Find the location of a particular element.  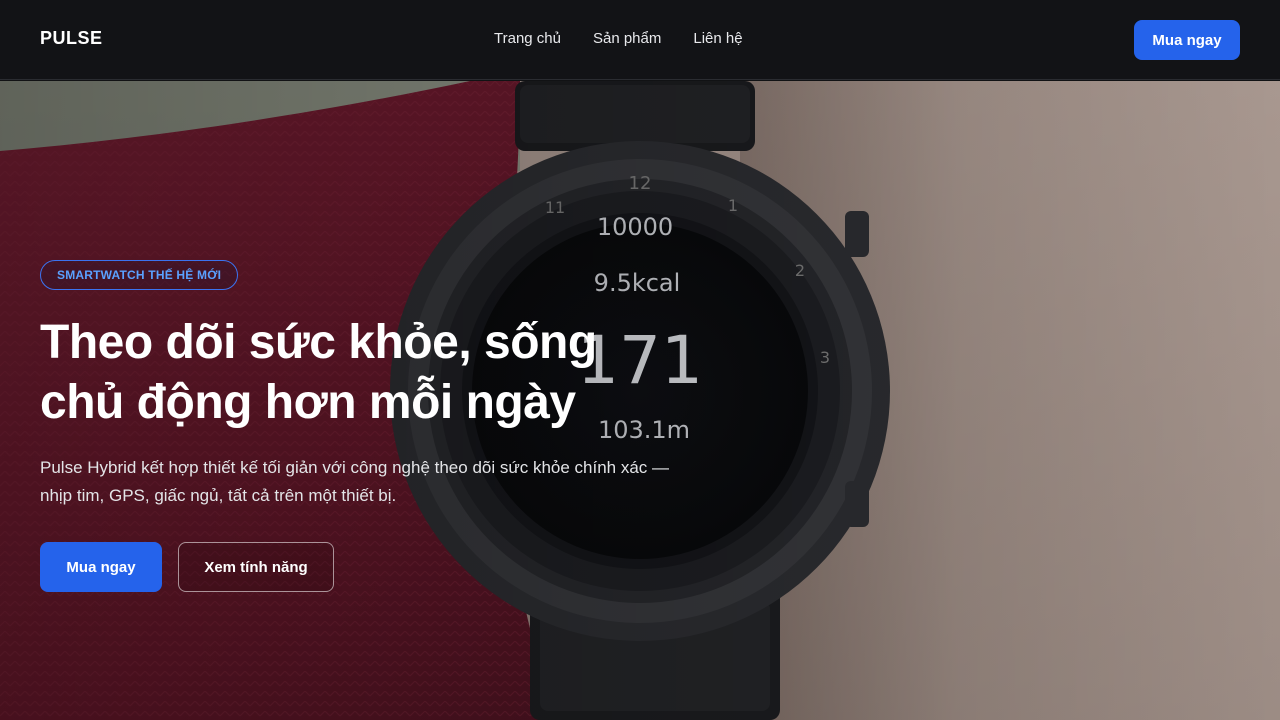

nav-links: Trang chủ Sản phẩm Liên hệ is located at coordinates (618, 38).